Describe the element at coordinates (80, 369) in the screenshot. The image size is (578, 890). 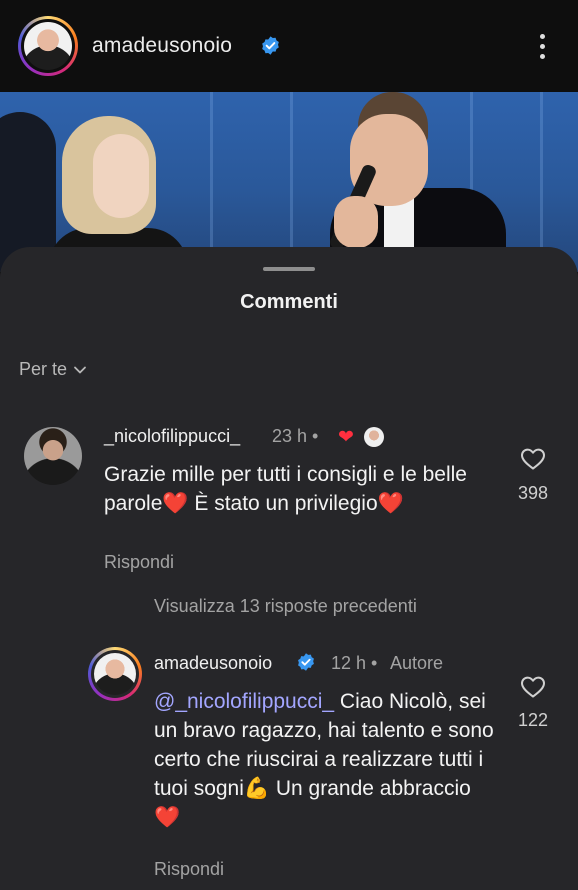
I see `chevron-down-icon` at that location.